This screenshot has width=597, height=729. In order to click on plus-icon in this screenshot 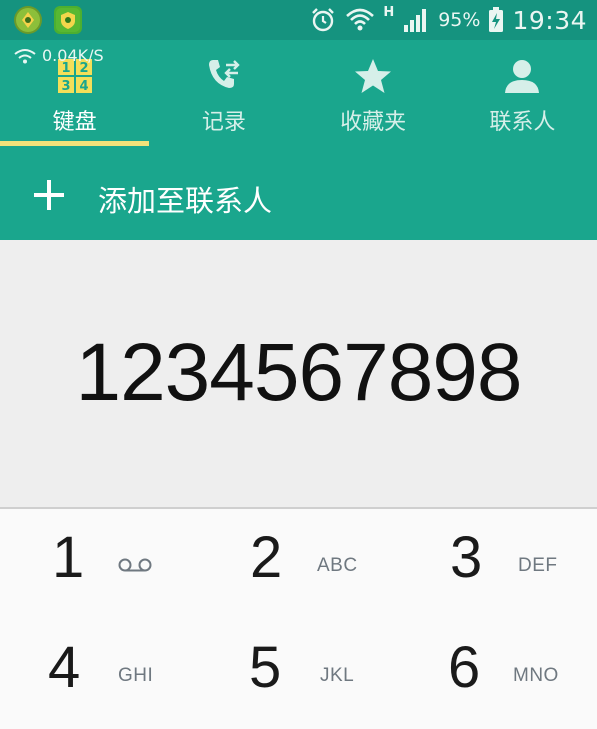, I will do `click(49, 195)`.